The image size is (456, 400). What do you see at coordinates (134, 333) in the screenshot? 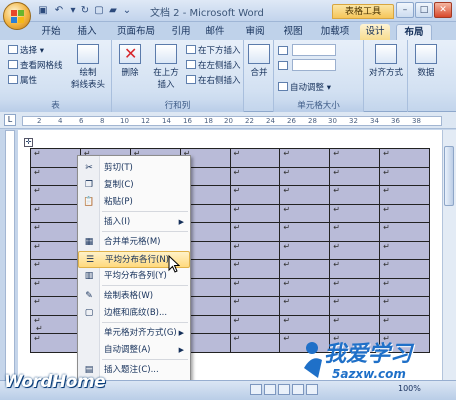
I see `menu-item-cell-alignment: 单元格对齐方式(G) ▶` at bounding box center [134, 333].